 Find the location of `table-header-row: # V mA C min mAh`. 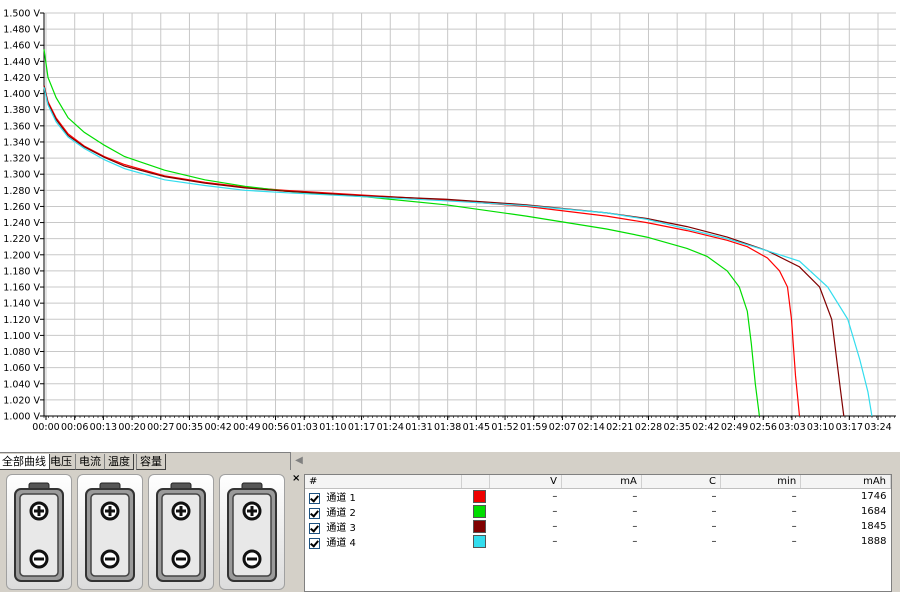

table-header-row: # V mA C min mAh is located at coordinates (598, 482).